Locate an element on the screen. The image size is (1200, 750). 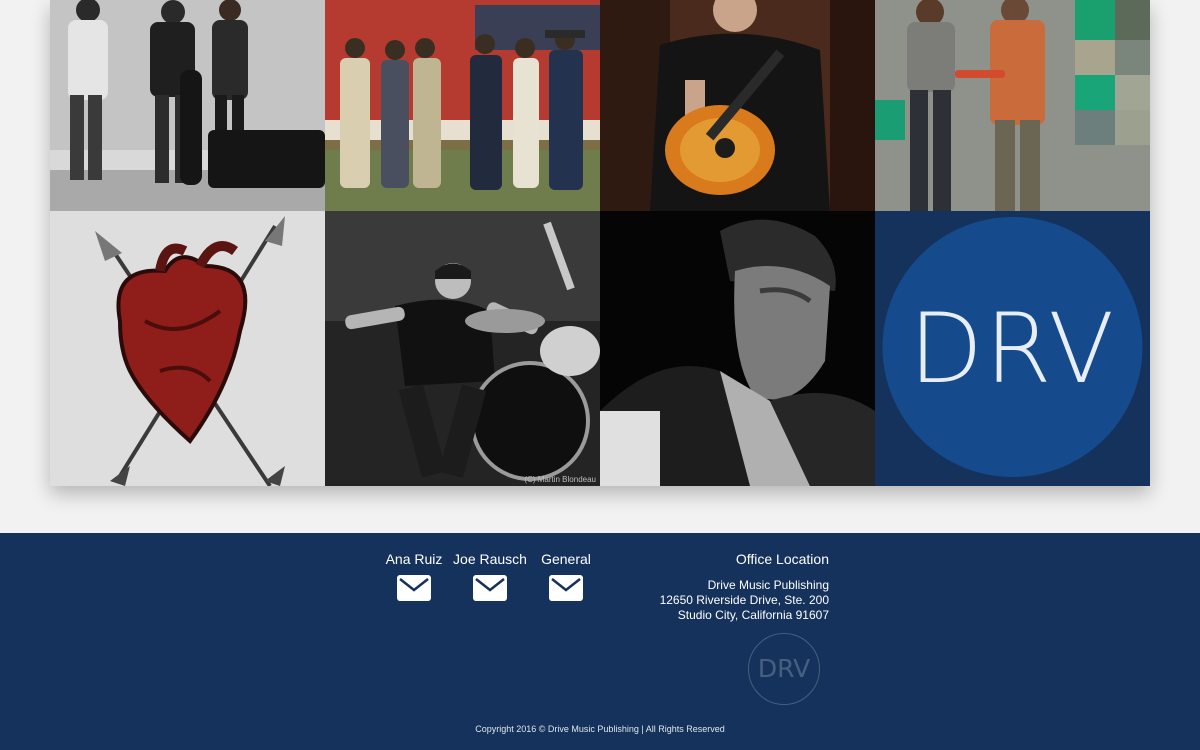
footer-logo: DRV is located at coordinates (784, 669).